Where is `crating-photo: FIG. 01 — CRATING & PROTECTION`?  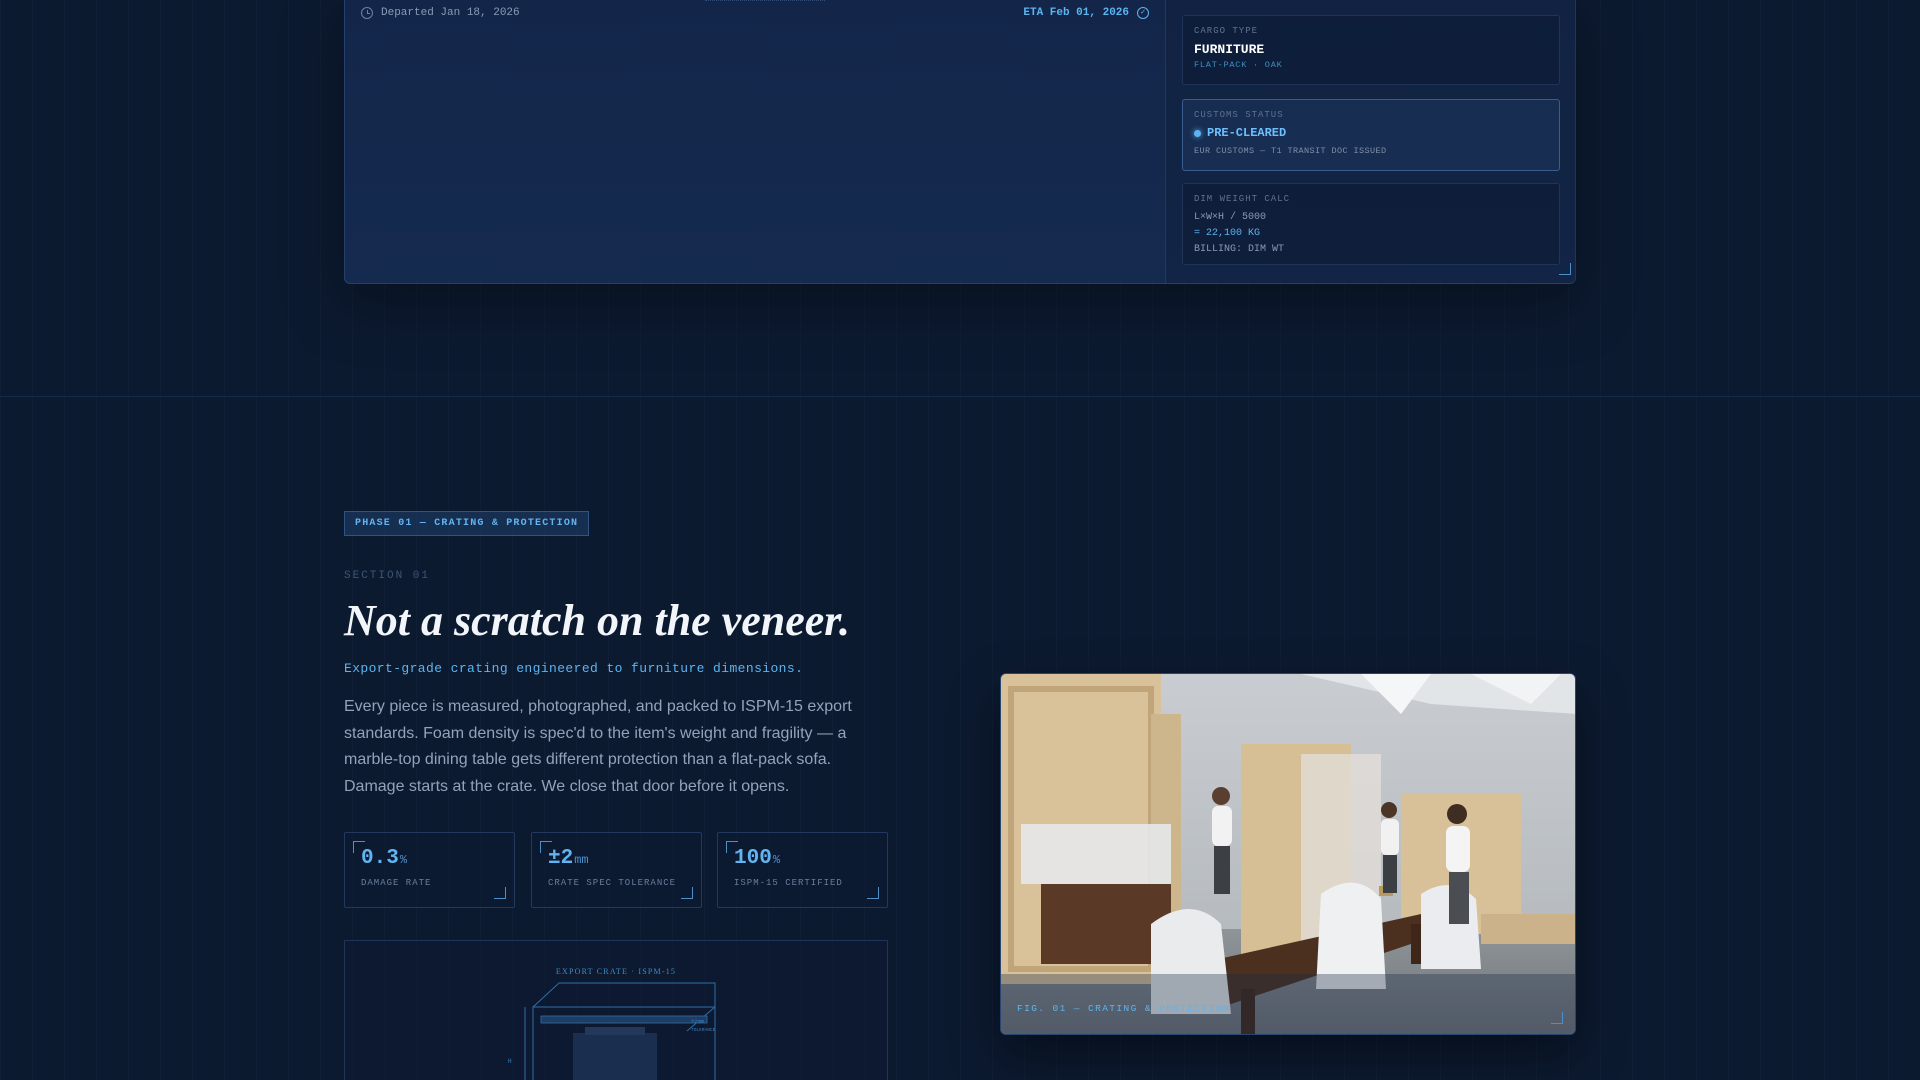 crating-photo: FIG. 01 — CRATING & PROTECTION is located at coordinates (1288, 854).